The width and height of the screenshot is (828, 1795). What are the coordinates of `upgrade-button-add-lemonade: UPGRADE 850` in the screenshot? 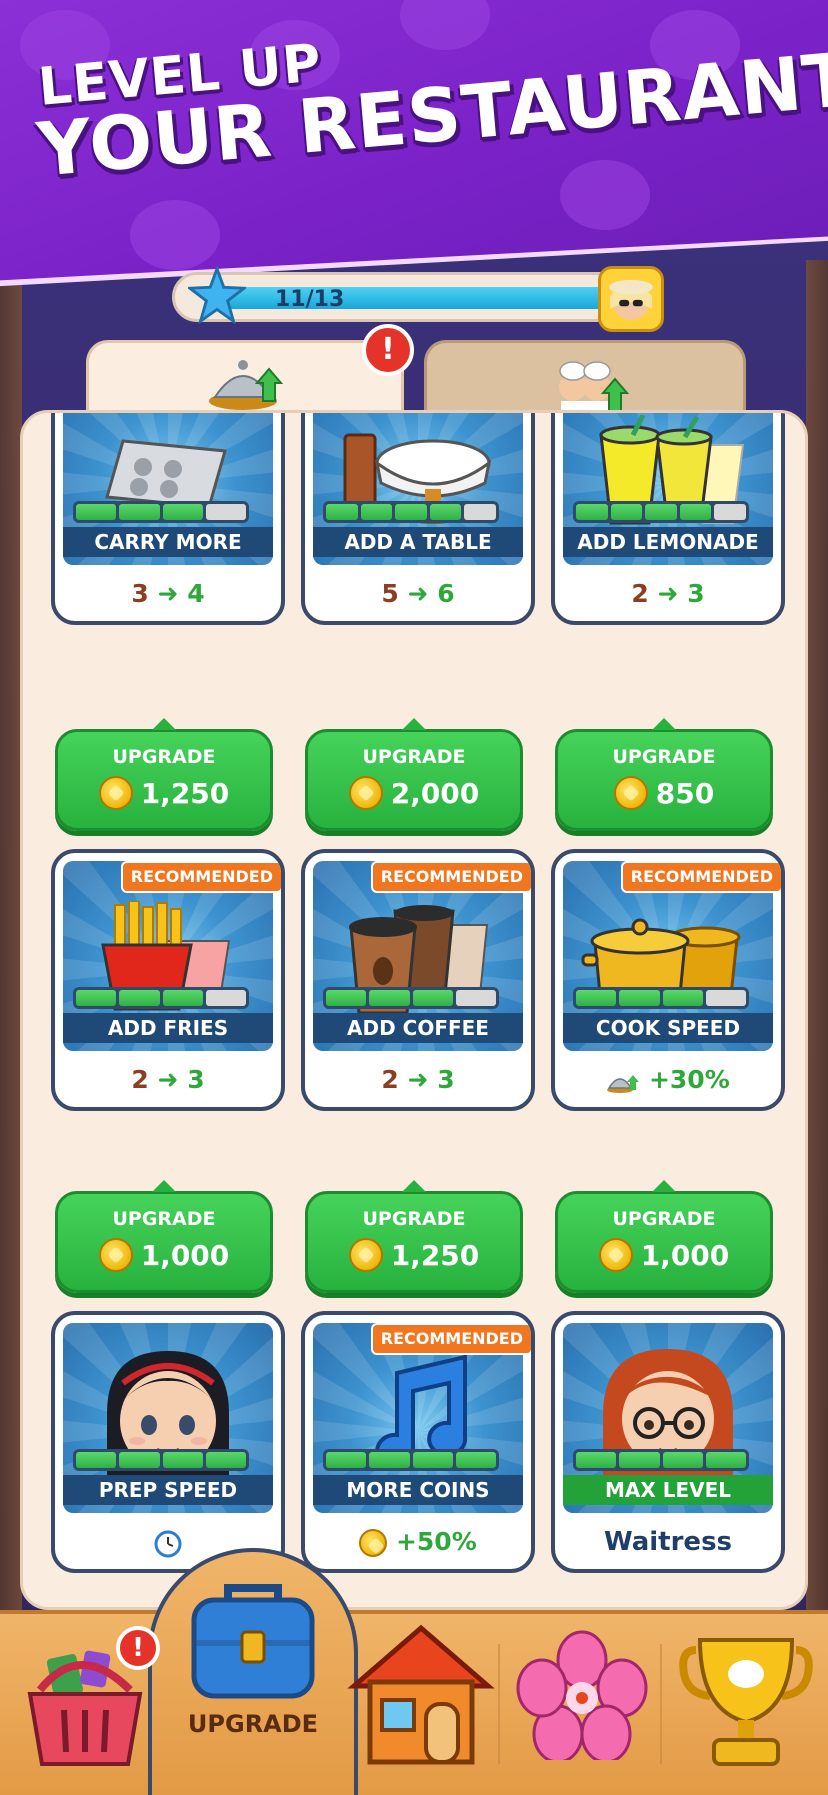 It's located at (664, 774).